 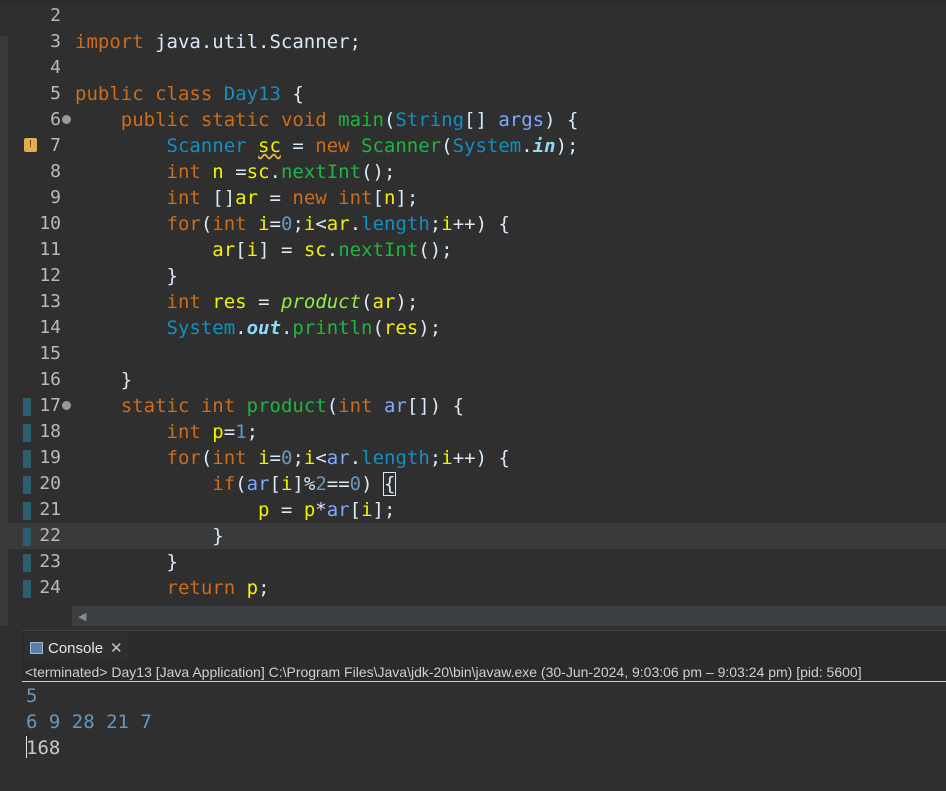 What do you see at coordinates (218, 42) in the screenshot?
I see `code-text: import java.util.Scanner;` at bounding box center [218, 42].